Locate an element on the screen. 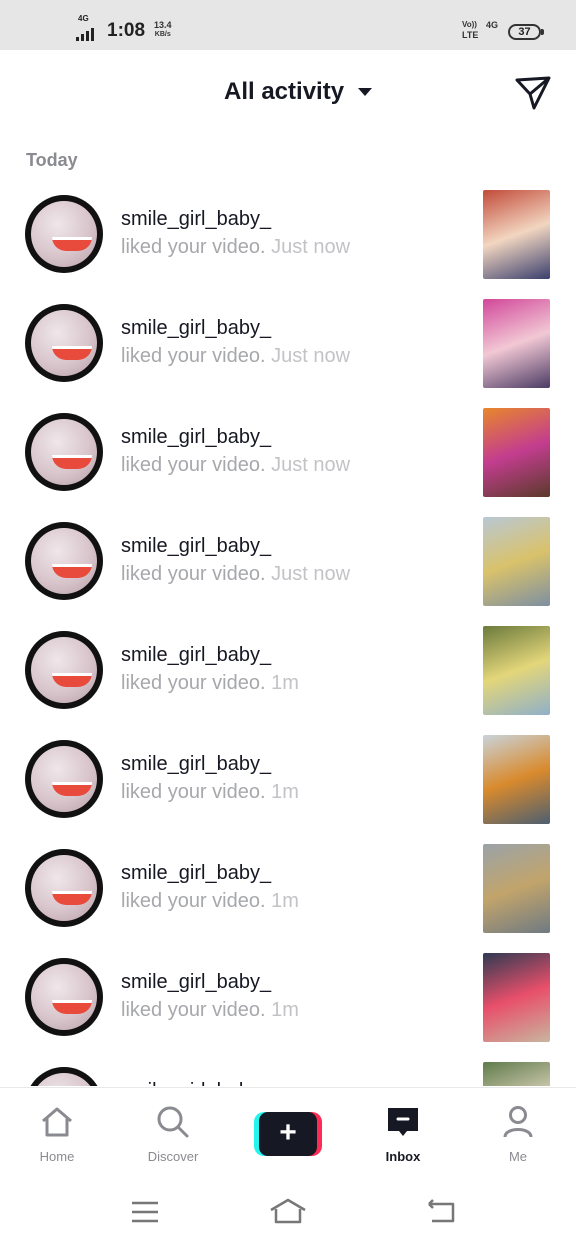 The height and width of the screenshot is (1248, 576). nav-home-label: Home is located at coordinates (57, 1156).